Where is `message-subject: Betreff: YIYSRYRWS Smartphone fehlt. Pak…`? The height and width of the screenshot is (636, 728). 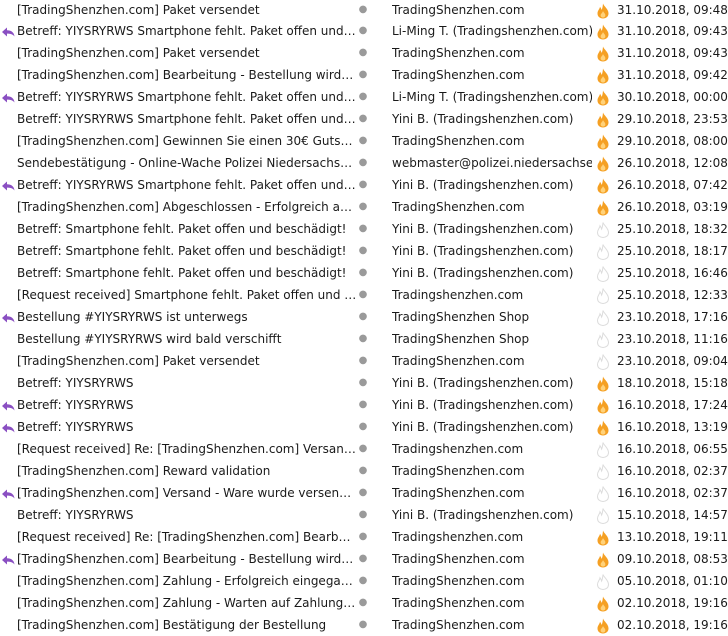 message-subject: Betreff: YIYSRYRWS Smartphone fehlt. Pak… is located at coordinates (187, 97).